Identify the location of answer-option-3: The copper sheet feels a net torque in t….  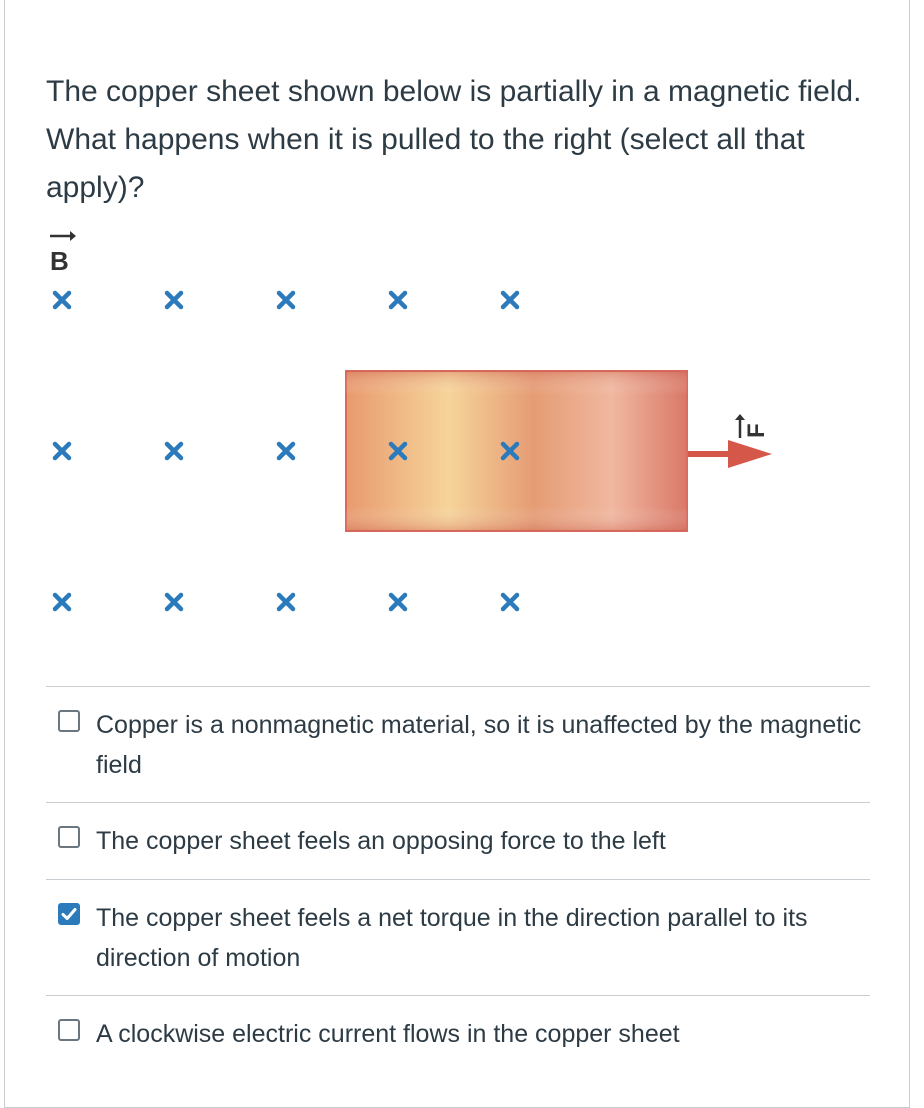
(458, 937).